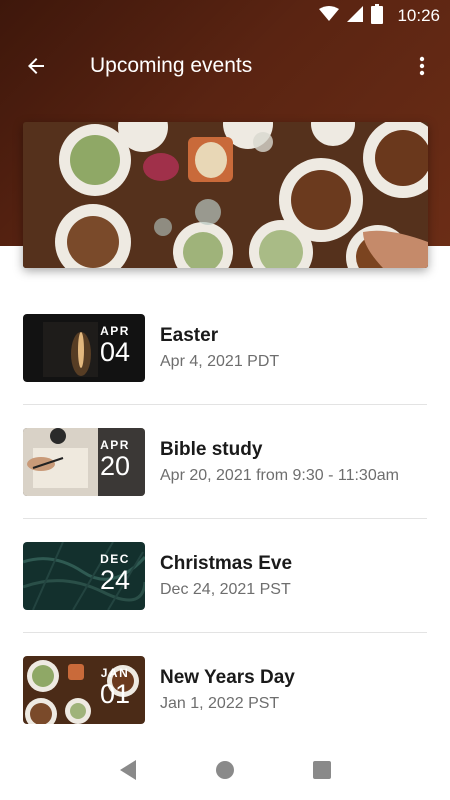 Image resolution: width=450 pixels, height=800 pixels. I want to click on list-item: DEC 24 Christmas Eve Dec 24, 2021 PST, so click(225, 597).